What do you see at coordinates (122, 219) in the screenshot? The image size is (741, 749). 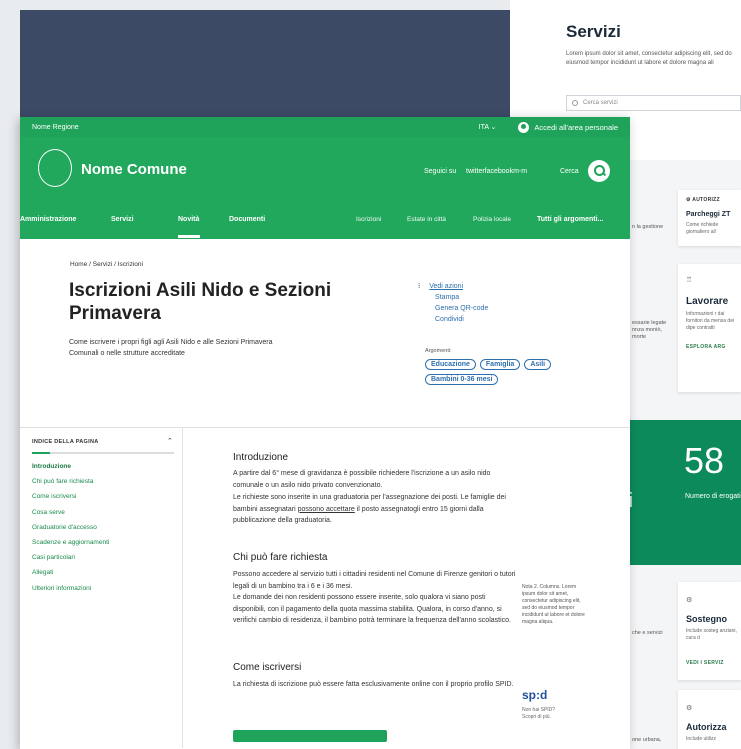 I see `nav-item-services: Servizi` at bounding box center [122, 219].